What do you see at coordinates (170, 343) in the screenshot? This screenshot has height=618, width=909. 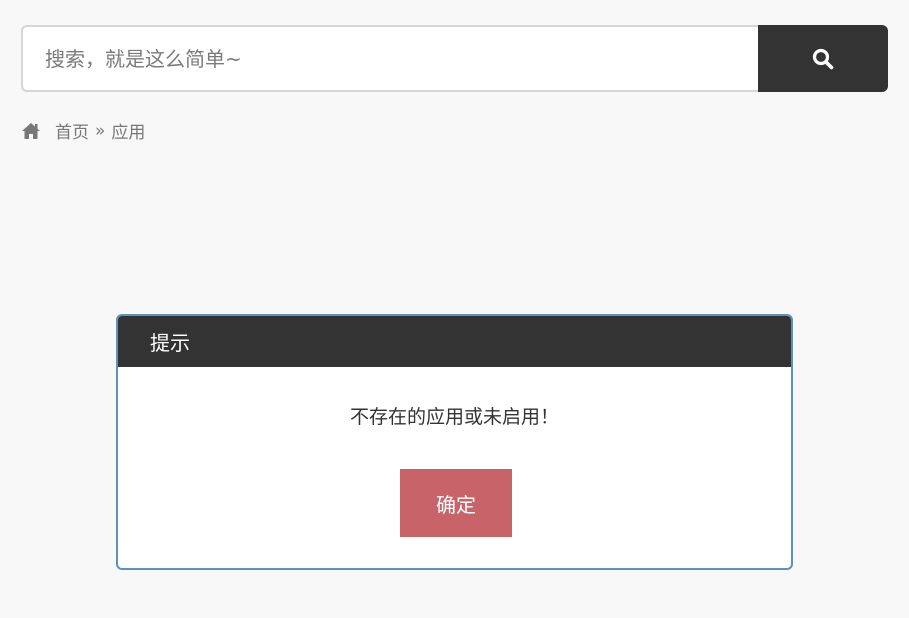 I see `dialog-title: 提示` at bounding box center [170, 343].